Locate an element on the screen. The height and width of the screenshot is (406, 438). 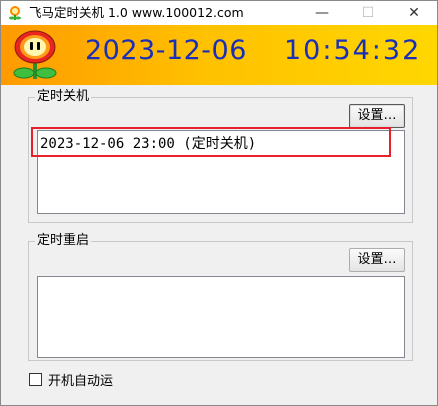
title-bar: 飞马定时关机 1.0 www.100012.com — ☐ ✕ is located at coordinates (219, 13).